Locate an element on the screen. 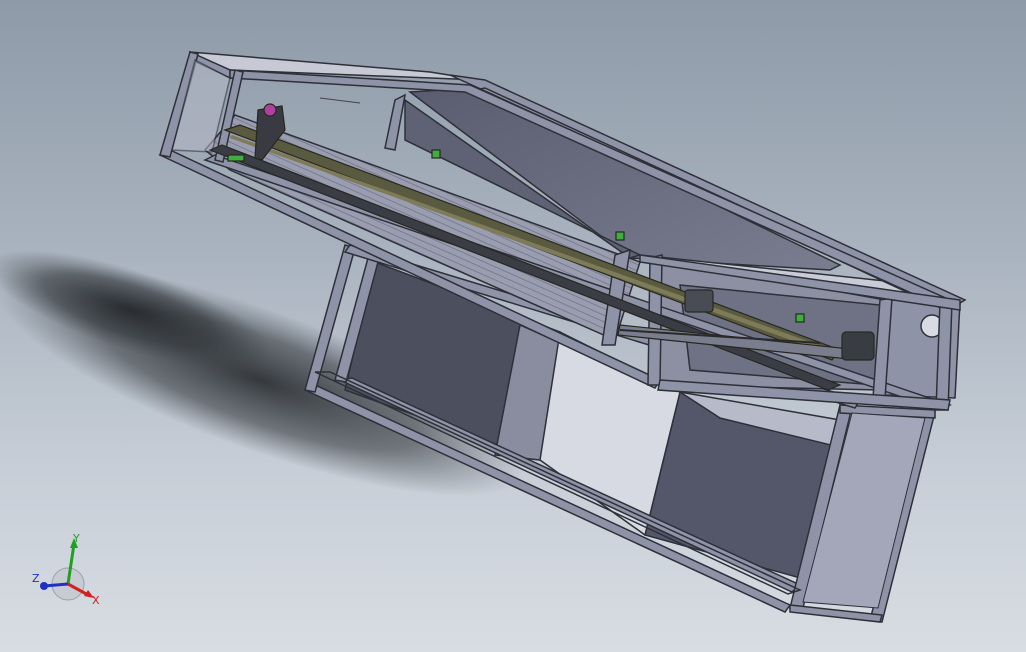  triad-y-label: Y is located at coordinates (76, 538).